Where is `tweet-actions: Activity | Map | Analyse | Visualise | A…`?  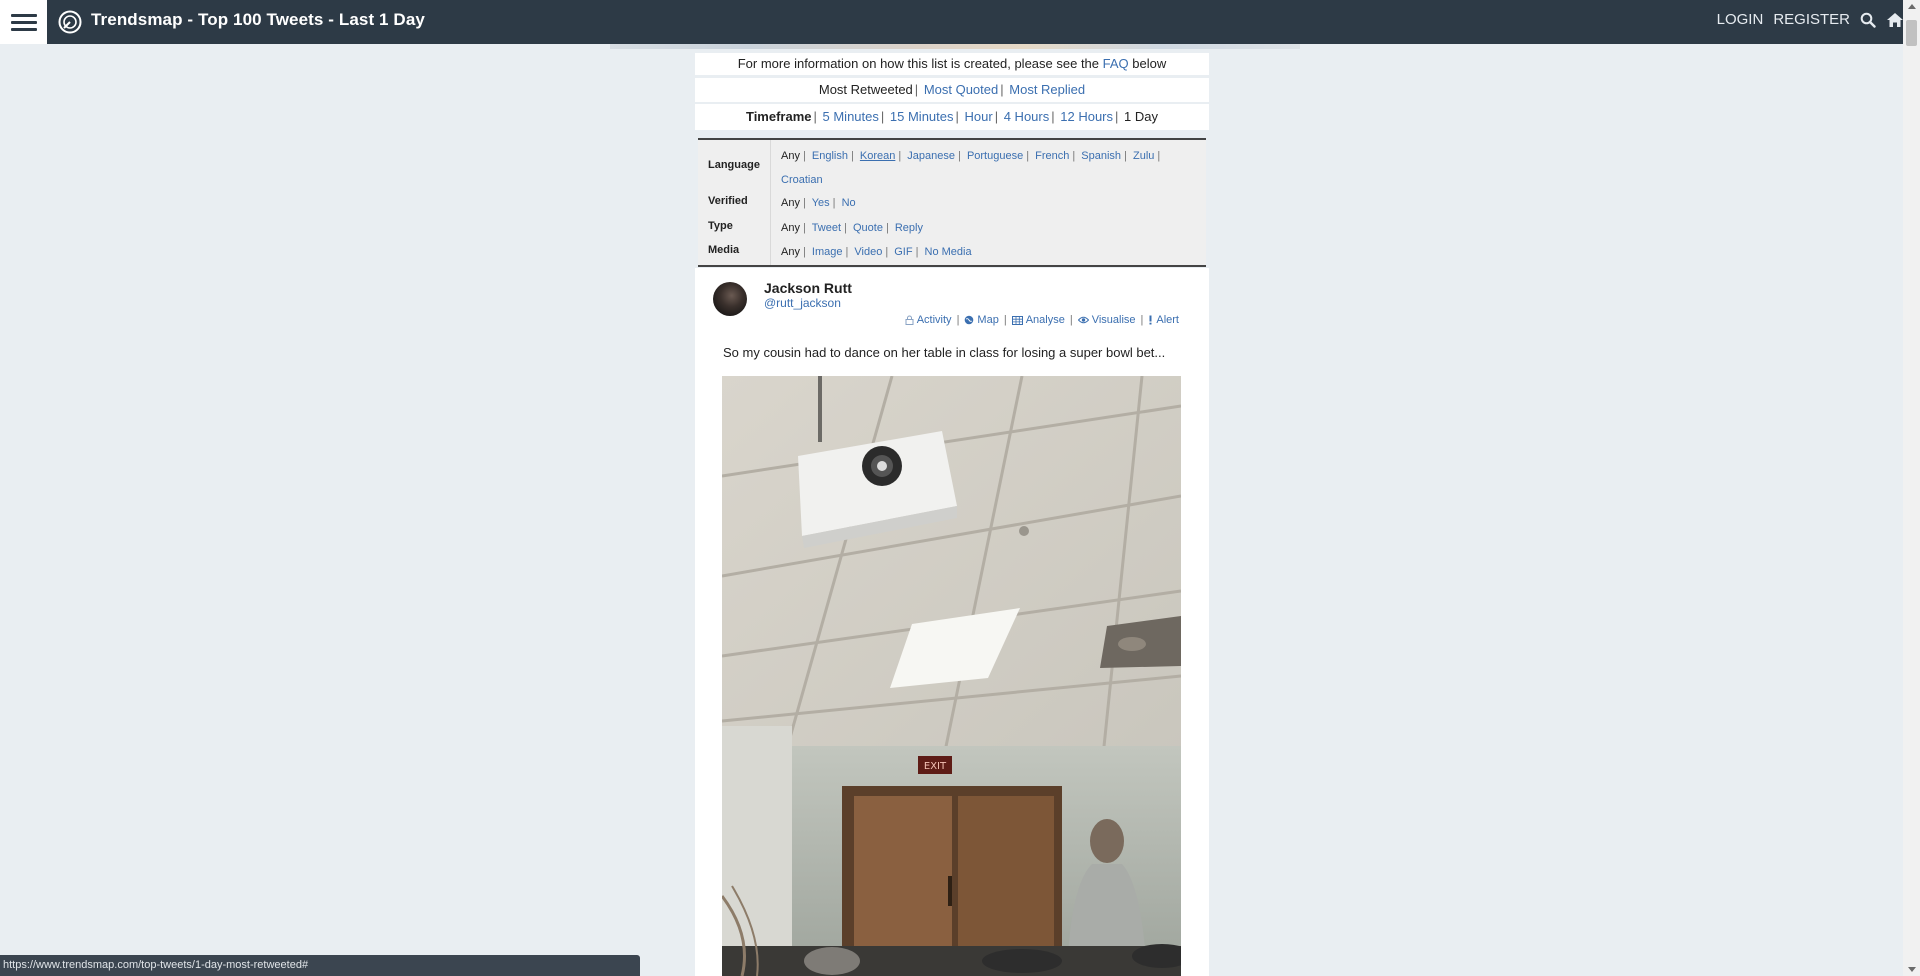
tweet-actions: Activity | Map | Analyse | Visualise | A… is located at coordinates (1042, 320).